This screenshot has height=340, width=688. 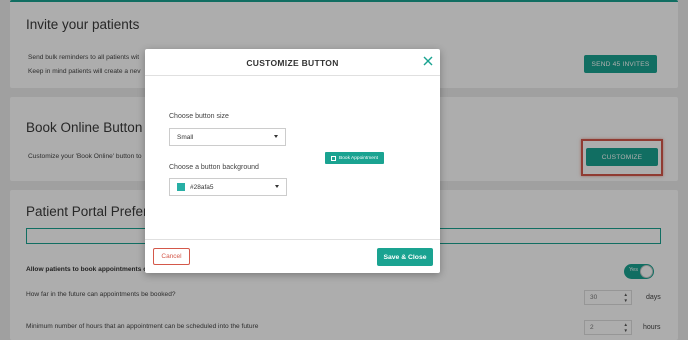 What do you see at coordinates (185, 137) in the screenshot?
I see `size-value: Small` at bounding box center [185, 137].